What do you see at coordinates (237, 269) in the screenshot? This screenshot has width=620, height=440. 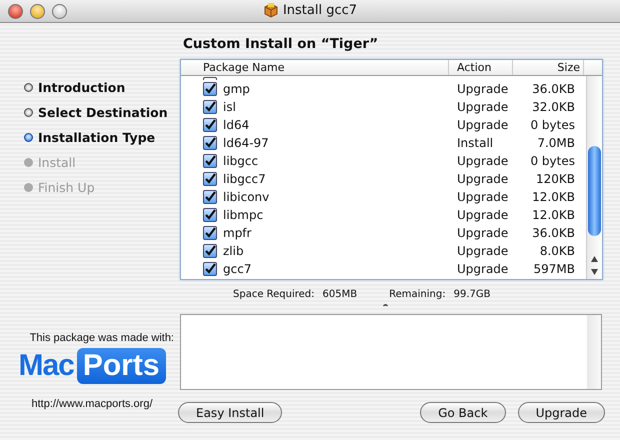 I see `package-name: gcc7` at bounding box center [237, 269].